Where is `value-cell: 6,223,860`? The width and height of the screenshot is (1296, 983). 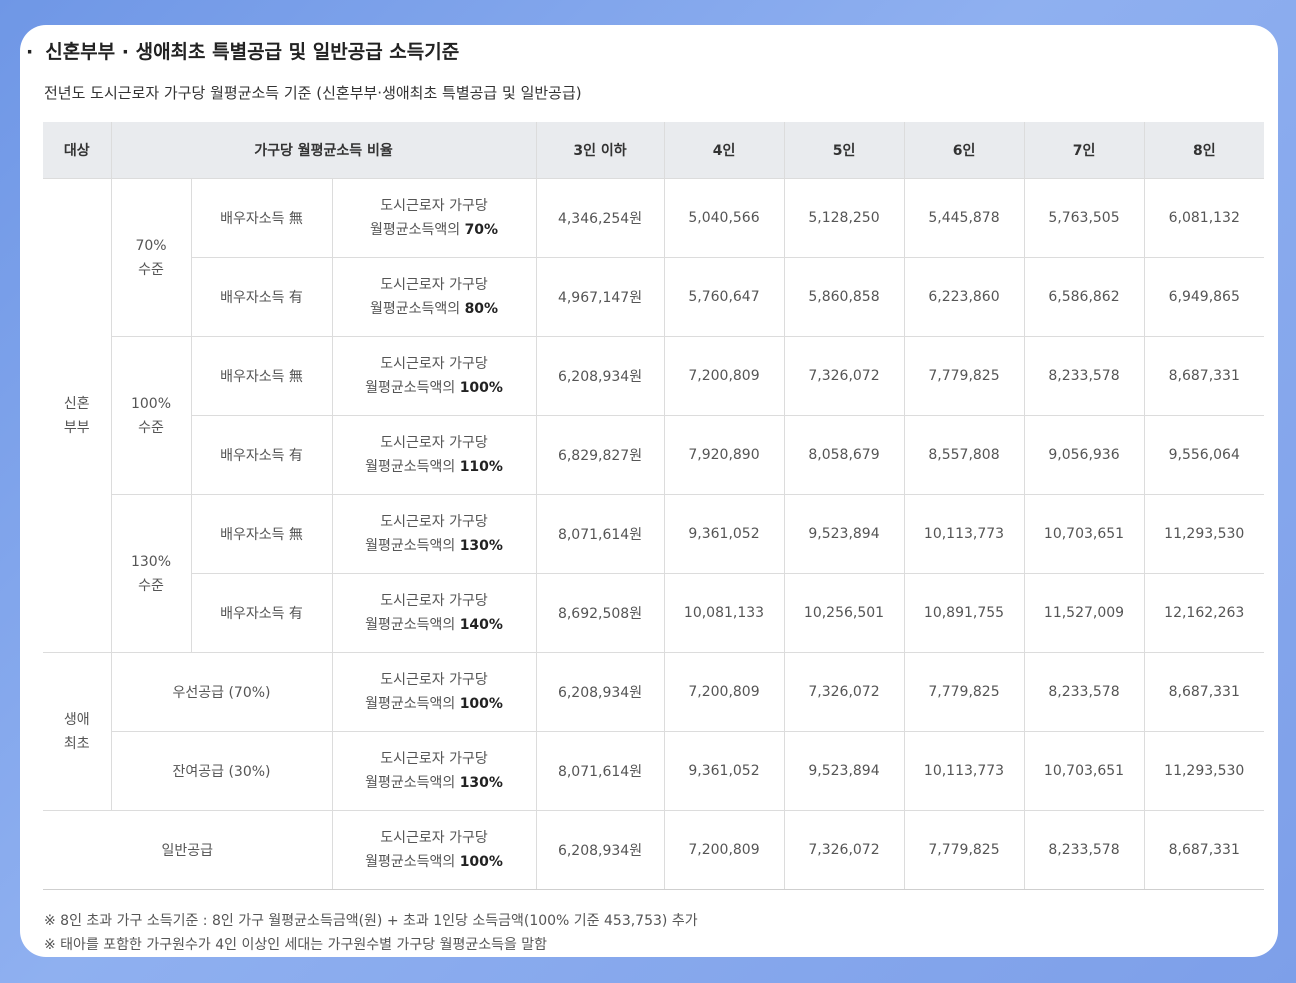
value-cell: 6,223,860 is located at coordinates (964, 297).